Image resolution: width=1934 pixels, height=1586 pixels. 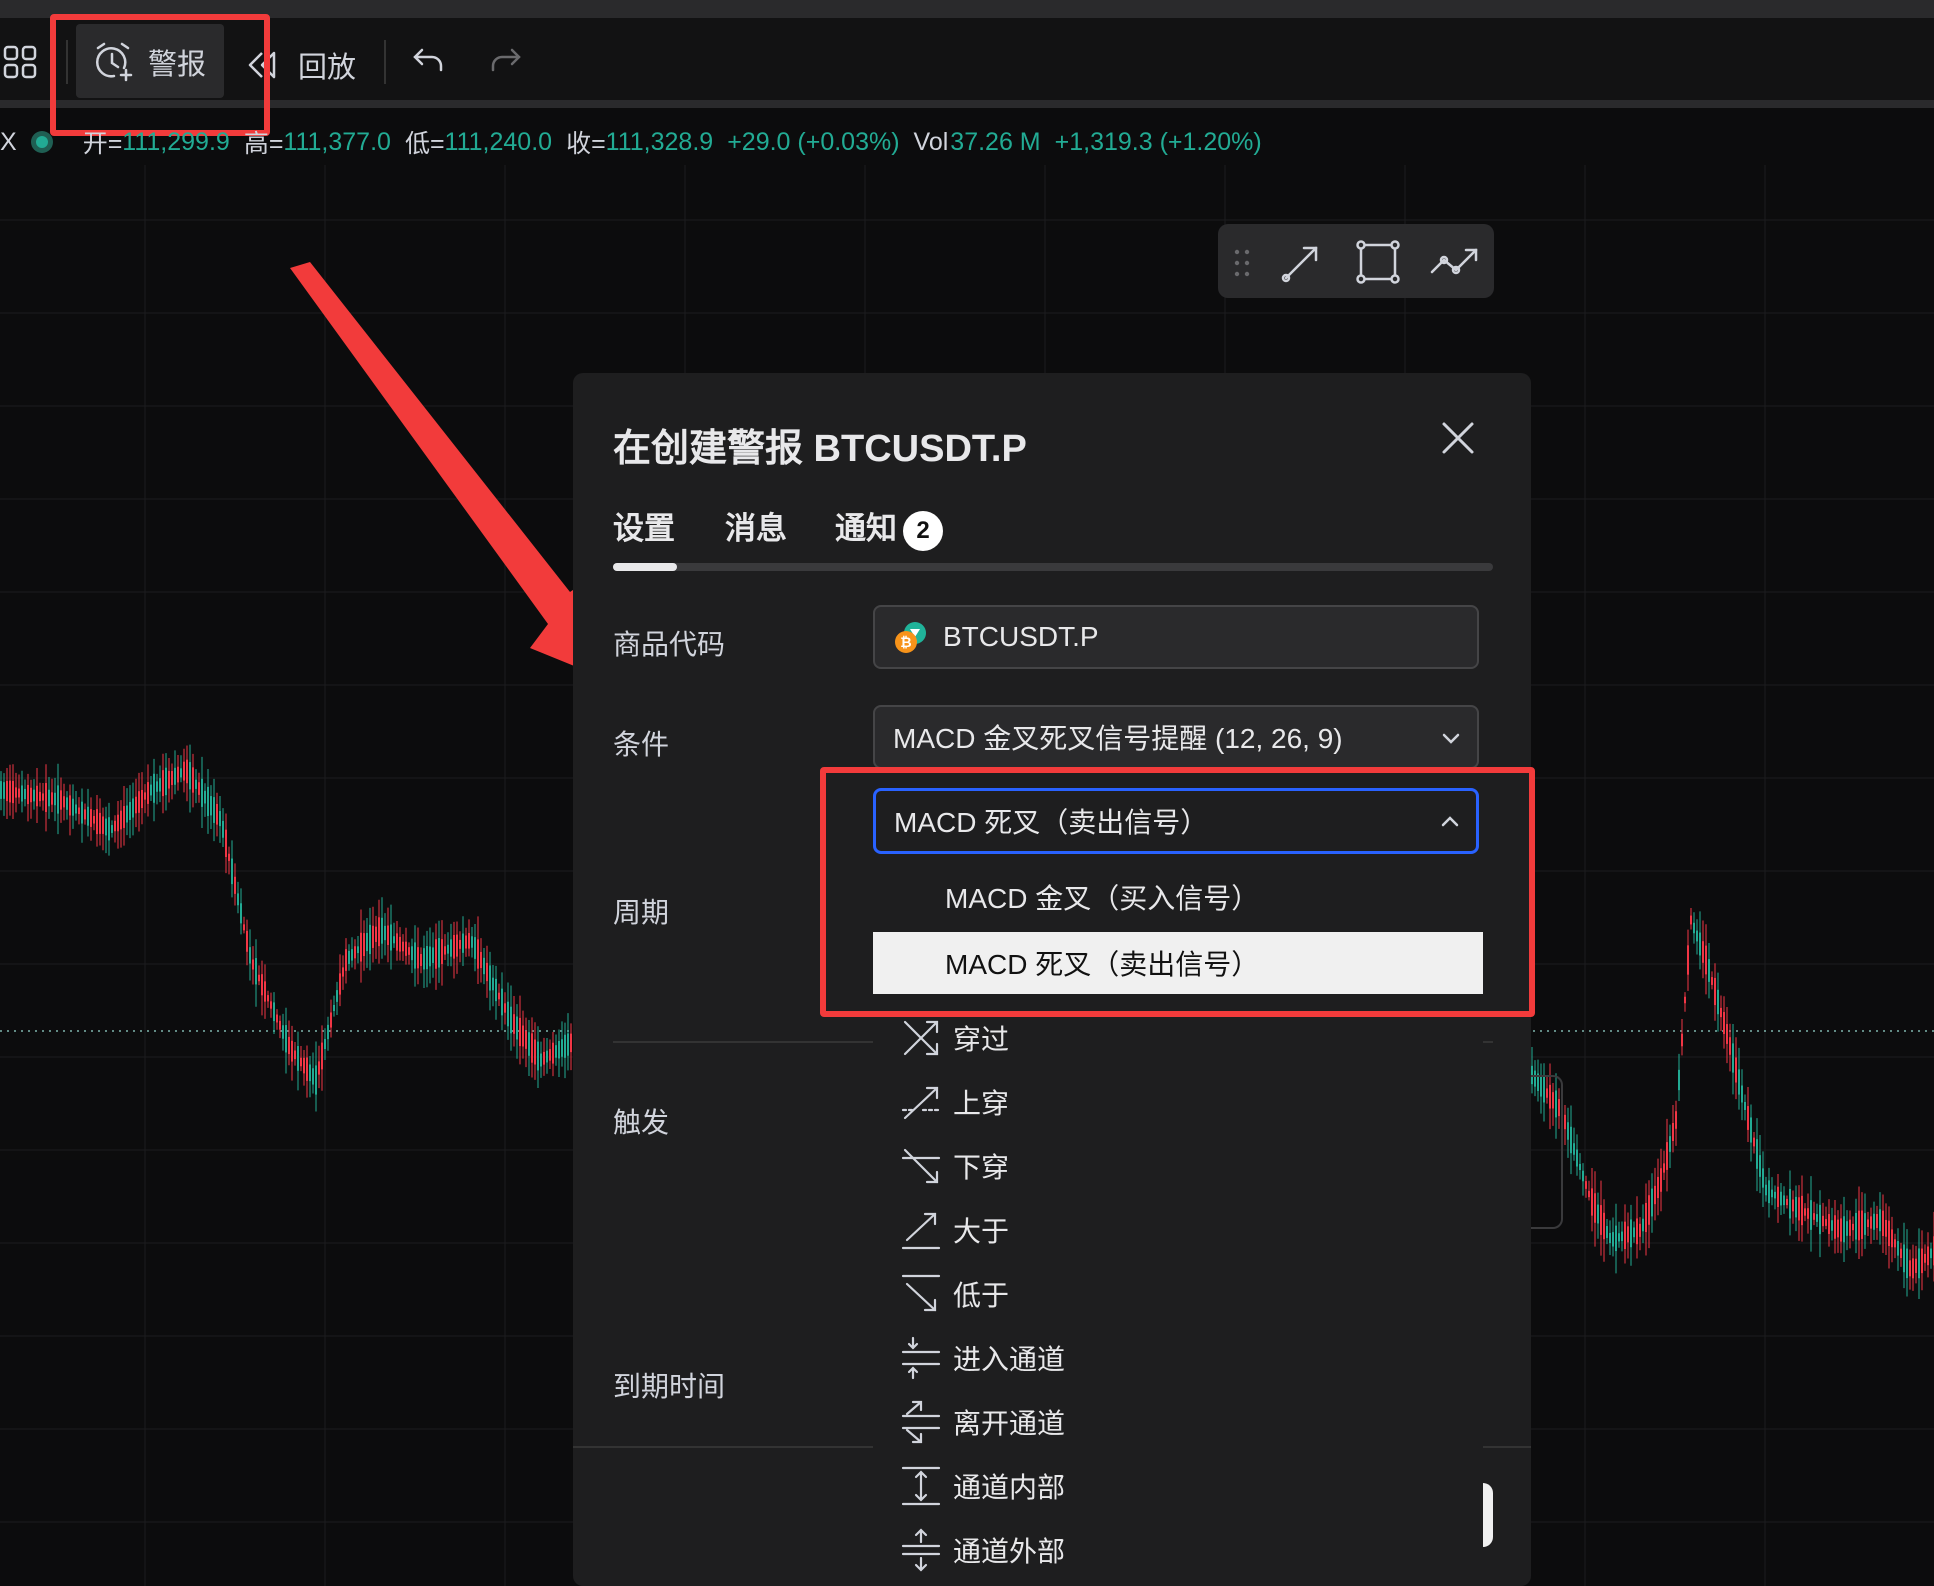 I want to click on symbol-field: ₿ BTCUSDT.P, so click(x=1176, y=637).